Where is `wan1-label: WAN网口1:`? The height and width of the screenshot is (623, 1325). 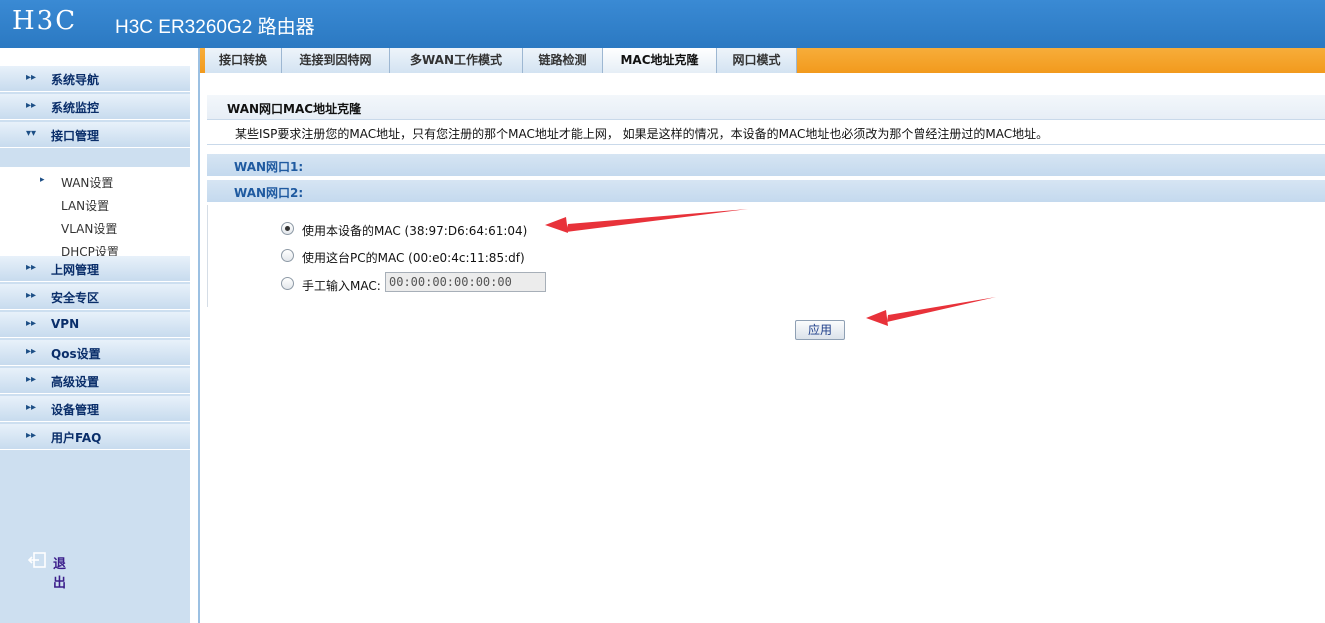 wan1-label: WAN网口1: is located at coordinates (269, 167).